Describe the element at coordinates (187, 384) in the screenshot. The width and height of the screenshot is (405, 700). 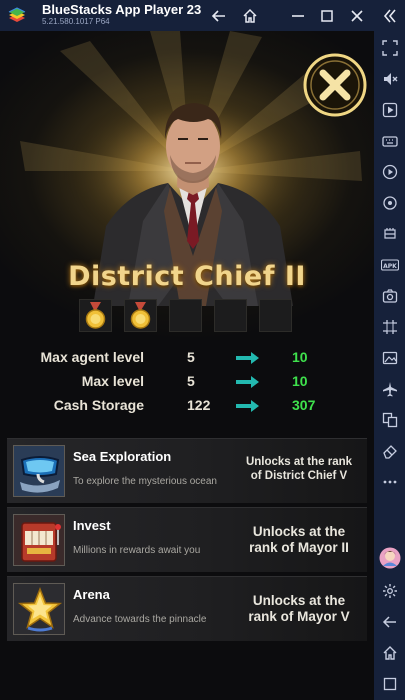
I see `stat-row: Max level 5 10` at that location.